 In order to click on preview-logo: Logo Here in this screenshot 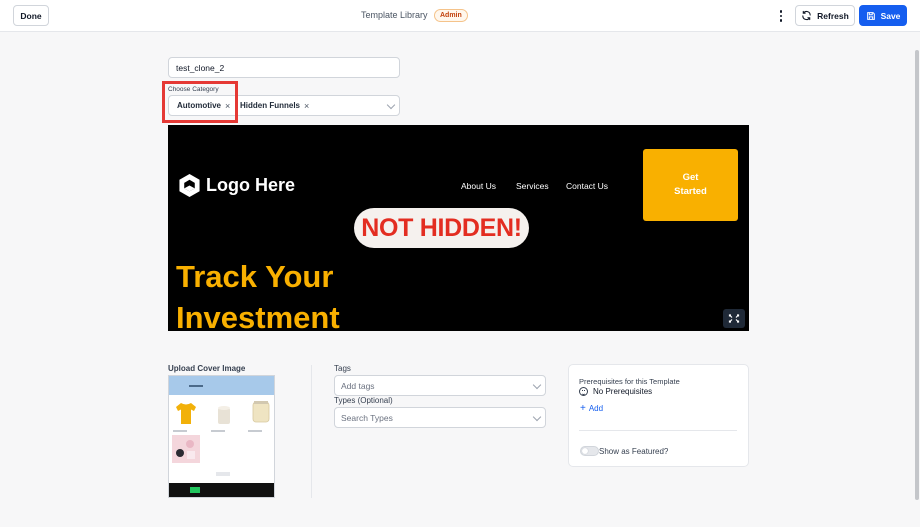, I will do `click(236, 185)`.